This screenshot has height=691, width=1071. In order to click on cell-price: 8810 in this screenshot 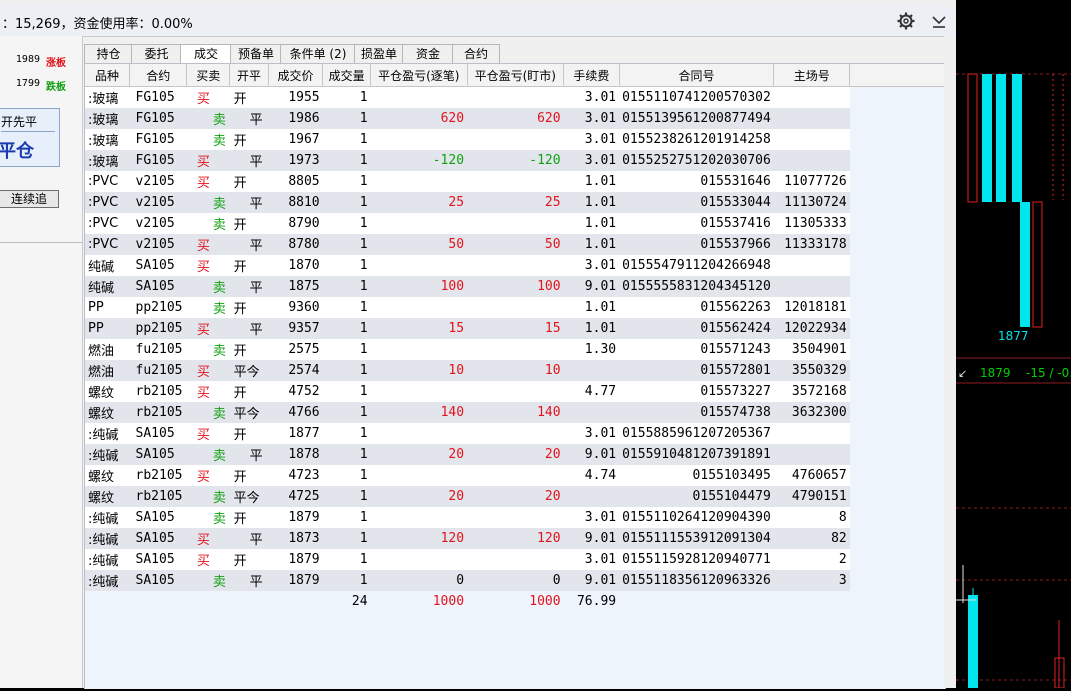, I will do `click(295, 202)`.